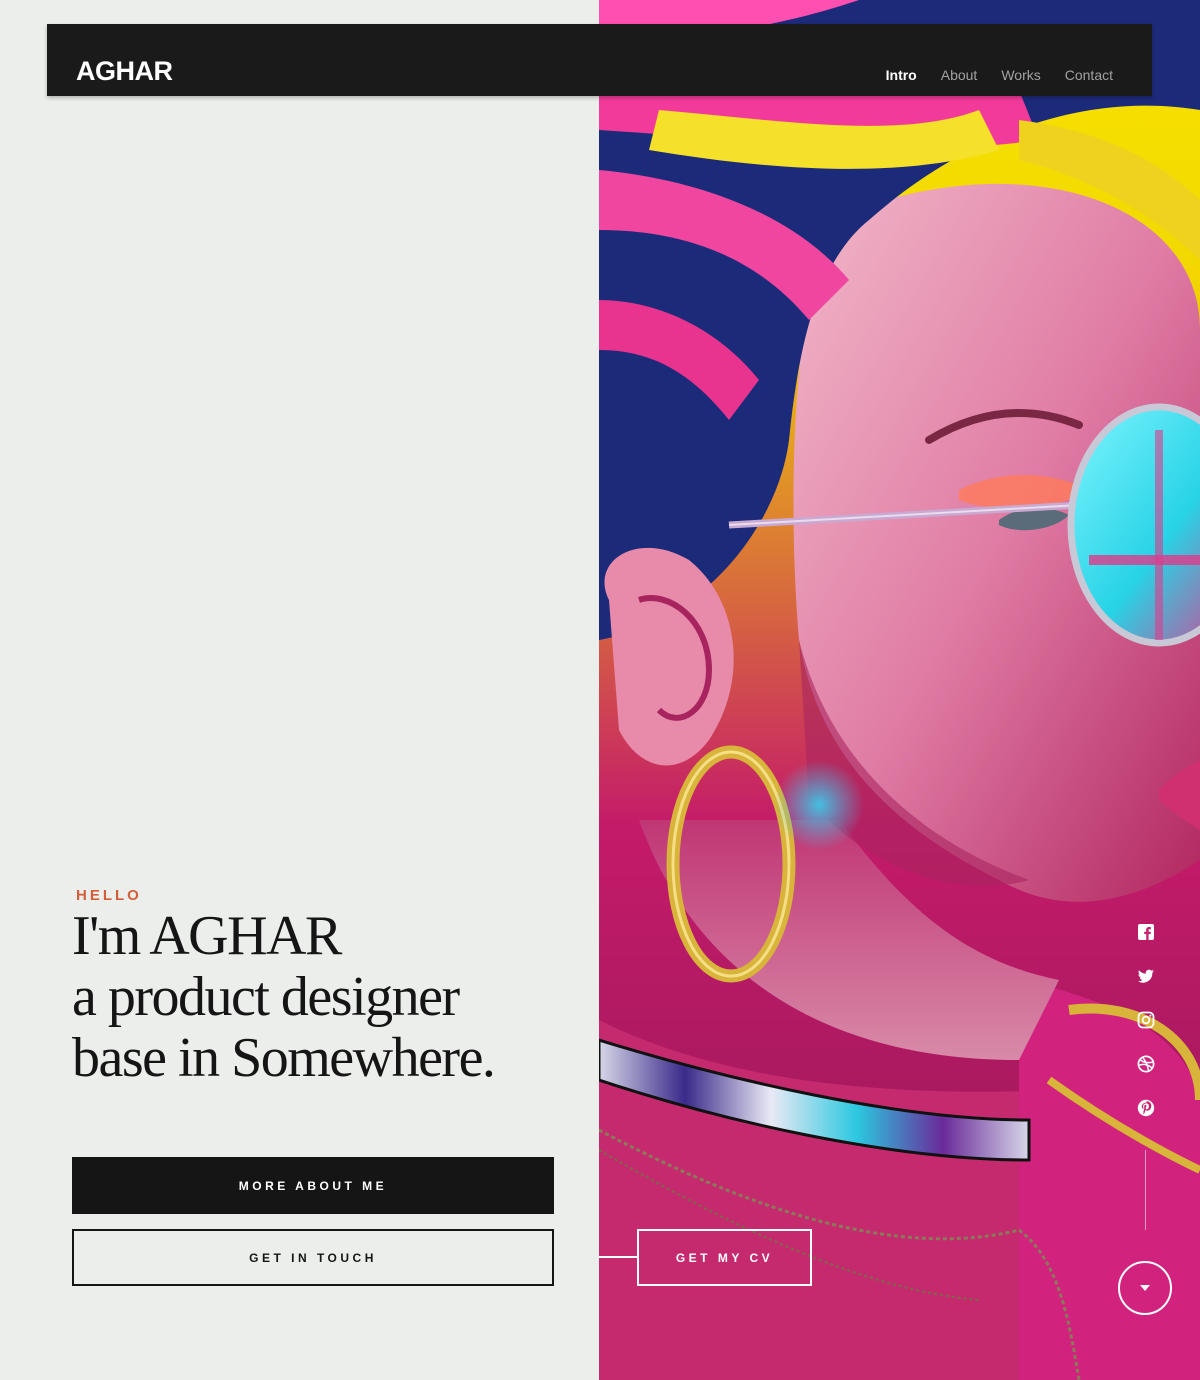 This screenshot has width=1200, height=1380. What do you see at coordinates (124, 71) in the screenshot?
I see `logo: AGHAR` at bounding box center [124, 71].